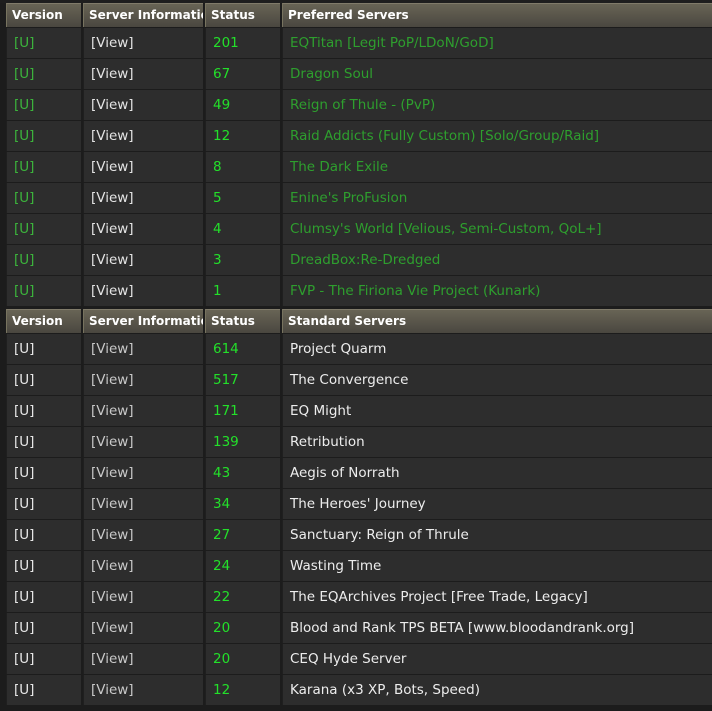  I want to click on server-row: [U] [View] 49 Reign of Thule - (PvP), so click(356, 105).